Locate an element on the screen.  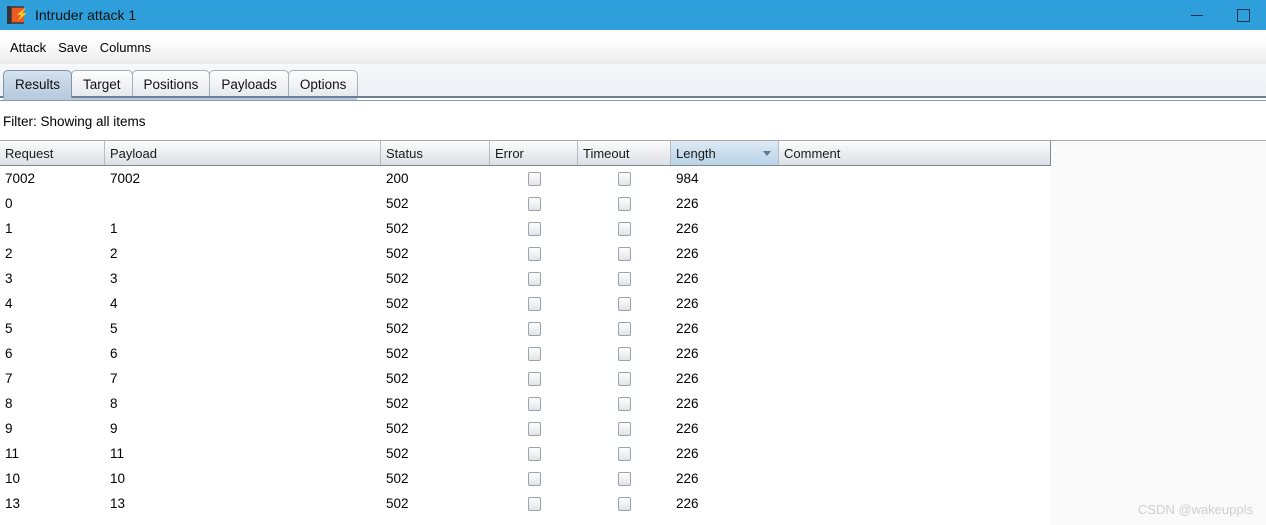
cell-length: 226 is located at coordinates (725, 253).